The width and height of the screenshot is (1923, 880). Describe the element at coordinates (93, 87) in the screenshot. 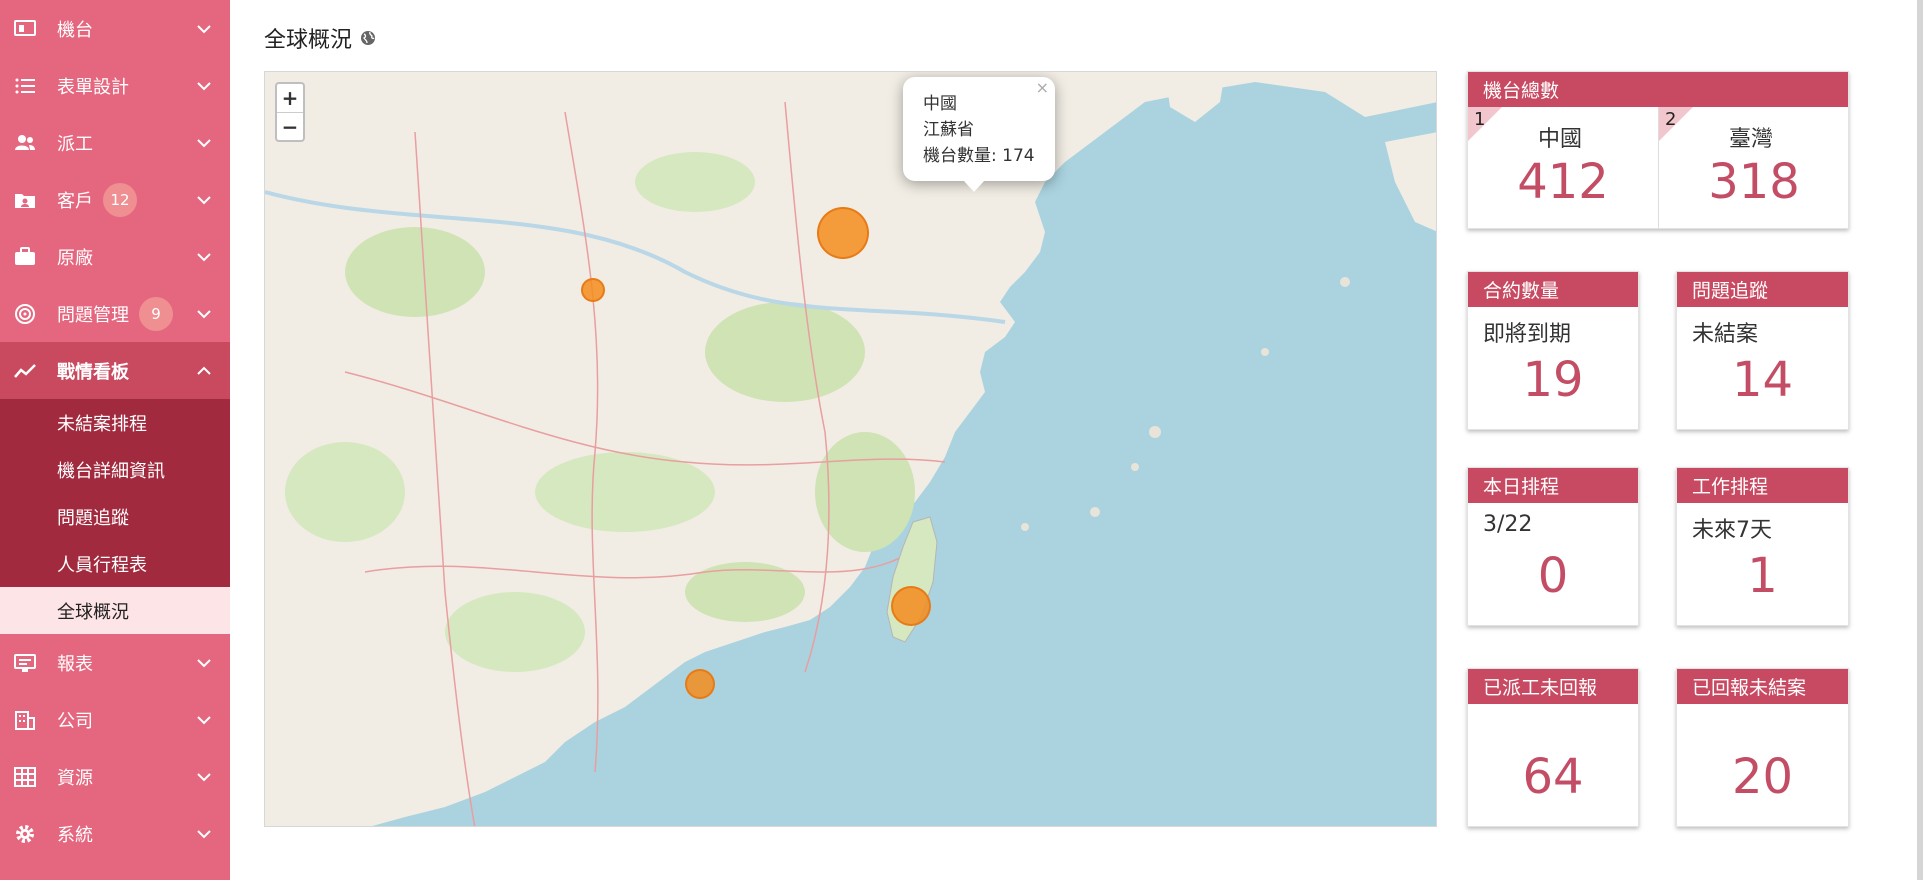

I see `sidebar-item-label: 表單設計` at that location.